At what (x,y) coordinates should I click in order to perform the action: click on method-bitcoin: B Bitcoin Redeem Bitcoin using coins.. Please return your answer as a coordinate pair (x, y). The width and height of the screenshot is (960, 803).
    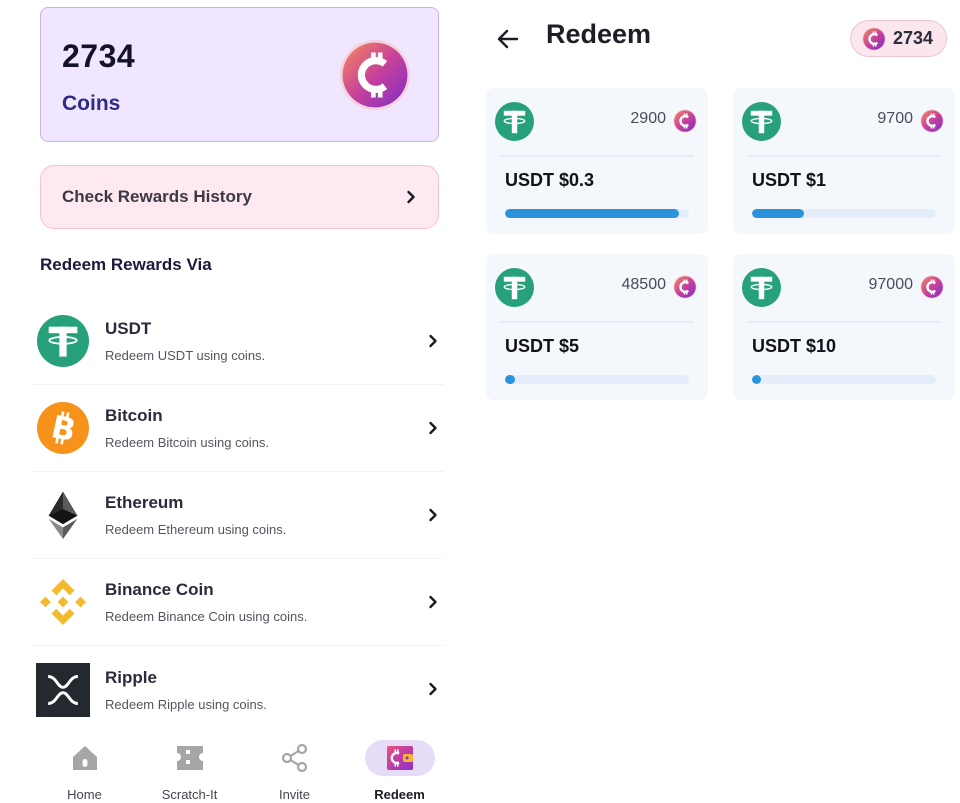
    Looking at the image, I should click on (238, 428).